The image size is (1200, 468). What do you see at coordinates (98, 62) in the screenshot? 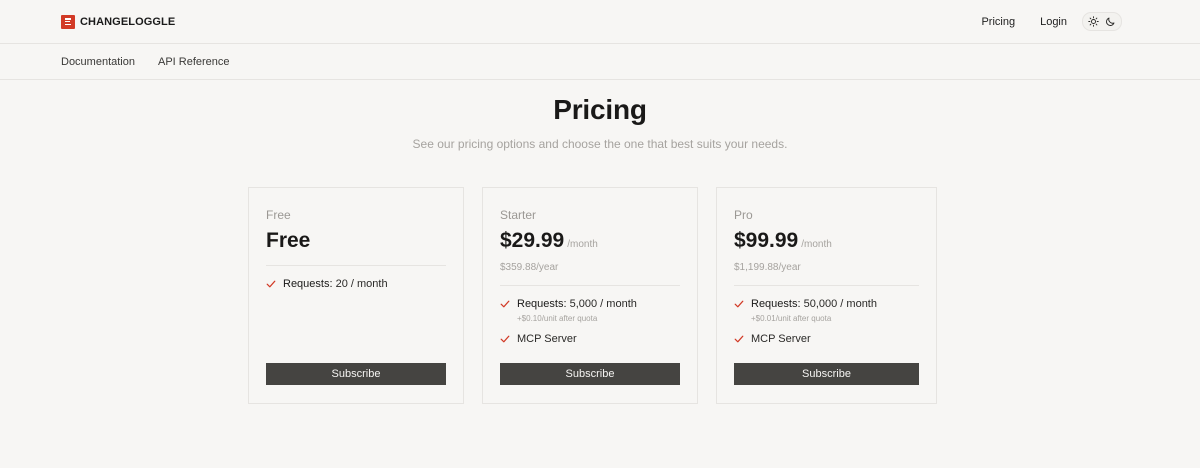
I see `nav-documentation-link: Documentation` at bounding box center [98, 62].